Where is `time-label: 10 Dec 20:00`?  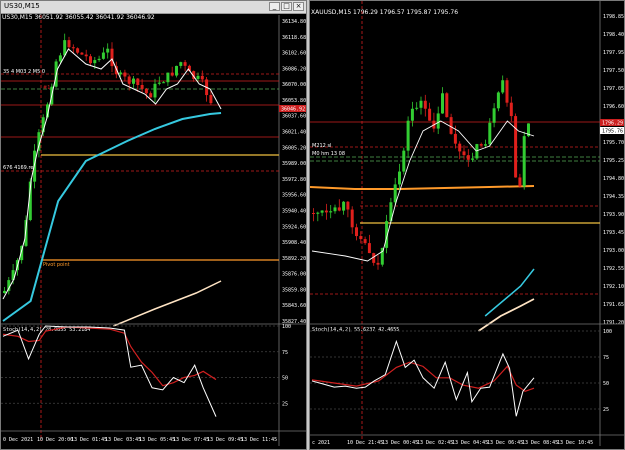
time-label: 10 Dec 20:00 is located at coordinates (55, 440).